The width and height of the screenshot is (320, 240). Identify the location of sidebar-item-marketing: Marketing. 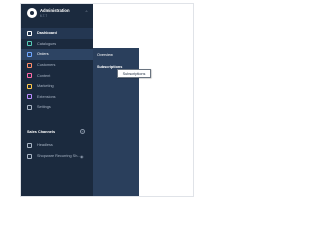
(57, 86).